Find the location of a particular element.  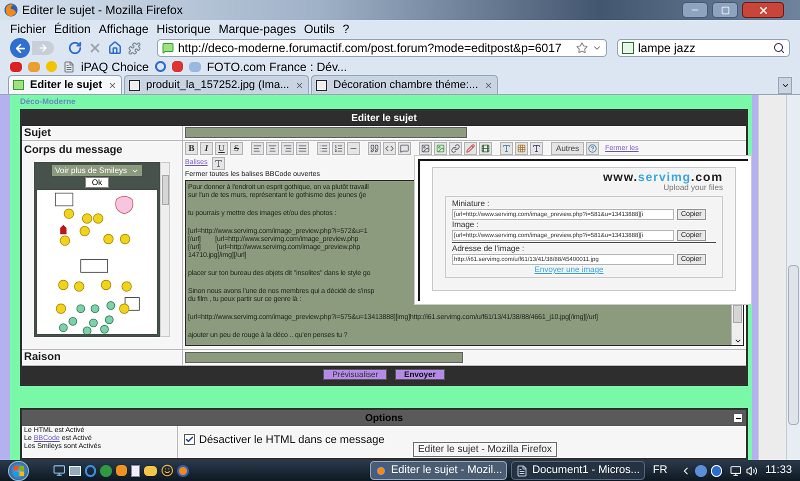

volume-icon is located at coordinates (752, 470).